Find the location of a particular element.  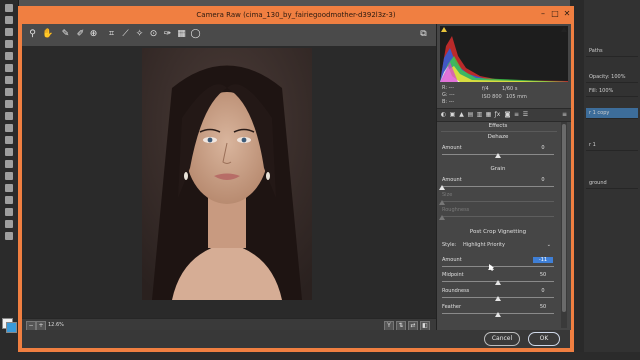

spot-removal-tool-icon: ✧ is located at coordinates (139, 34).